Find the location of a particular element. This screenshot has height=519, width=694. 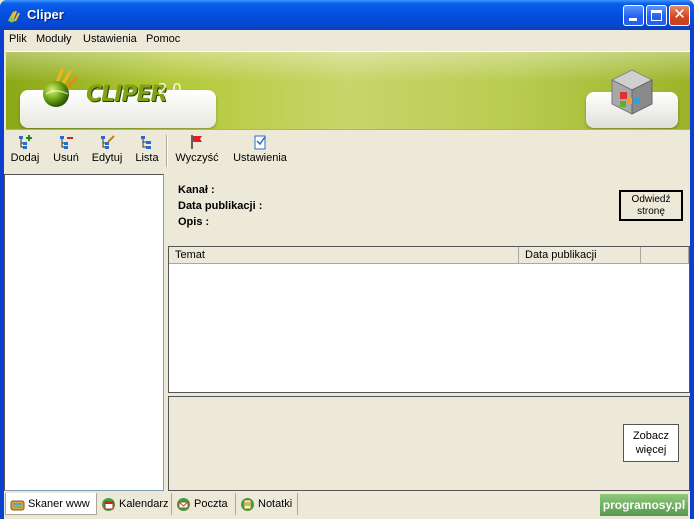

tab-mail-label: Poczta is located at coordinates (211, 504).